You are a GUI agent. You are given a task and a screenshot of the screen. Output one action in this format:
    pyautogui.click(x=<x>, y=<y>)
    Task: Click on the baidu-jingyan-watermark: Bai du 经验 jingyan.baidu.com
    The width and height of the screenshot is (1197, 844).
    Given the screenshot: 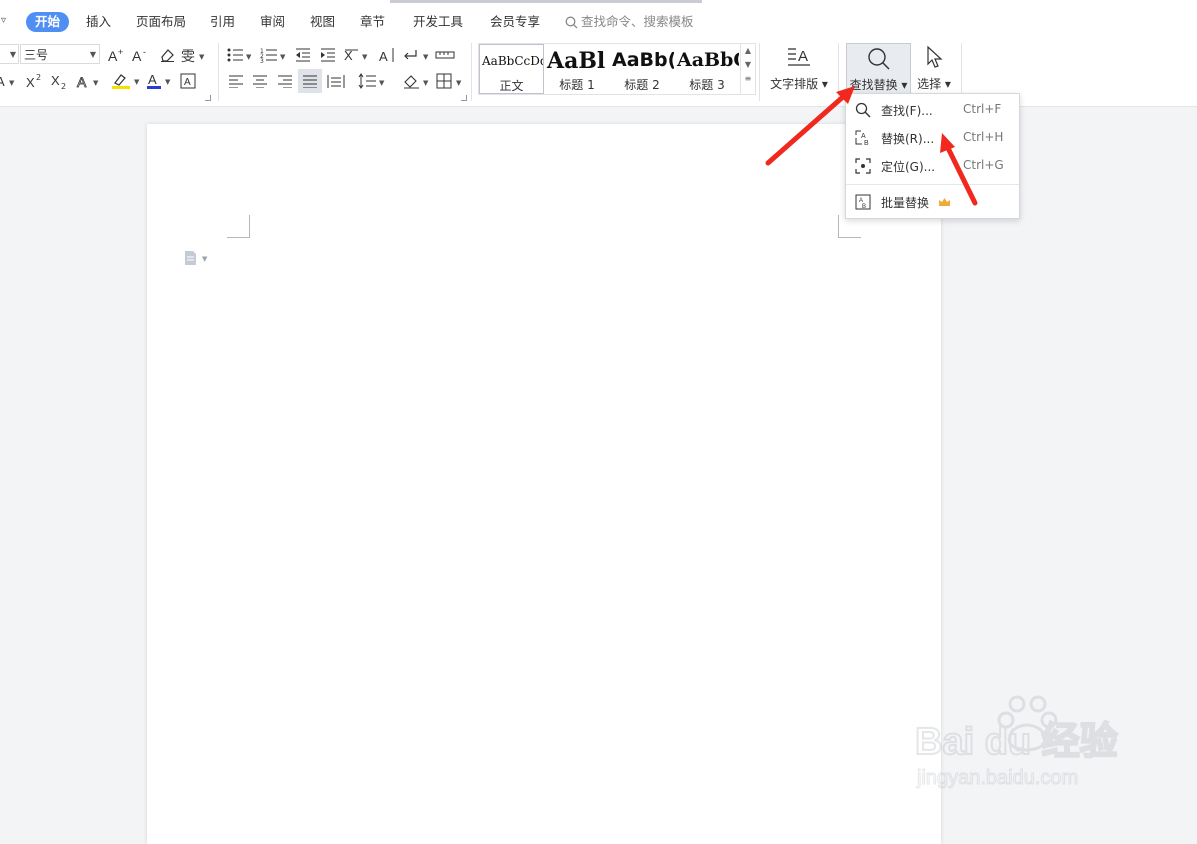 What is the action you would take?
    pyautogui.click(x=1024, y=745)
    